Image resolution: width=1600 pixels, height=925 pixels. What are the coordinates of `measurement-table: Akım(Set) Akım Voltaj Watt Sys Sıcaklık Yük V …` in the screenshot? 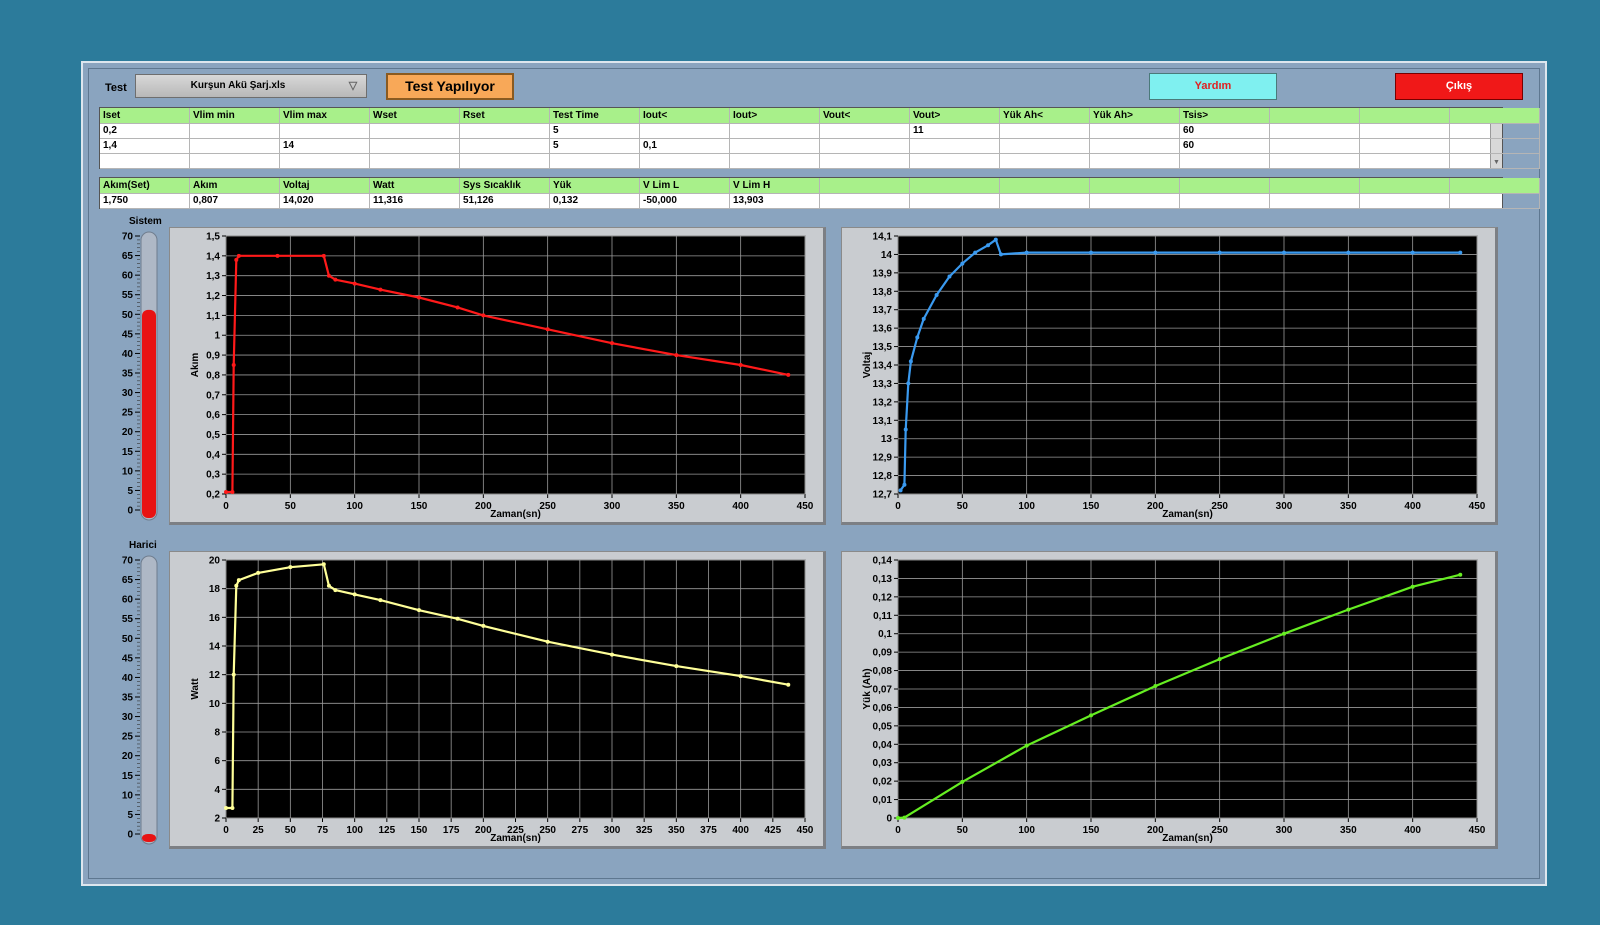 It's located at (819, 193).